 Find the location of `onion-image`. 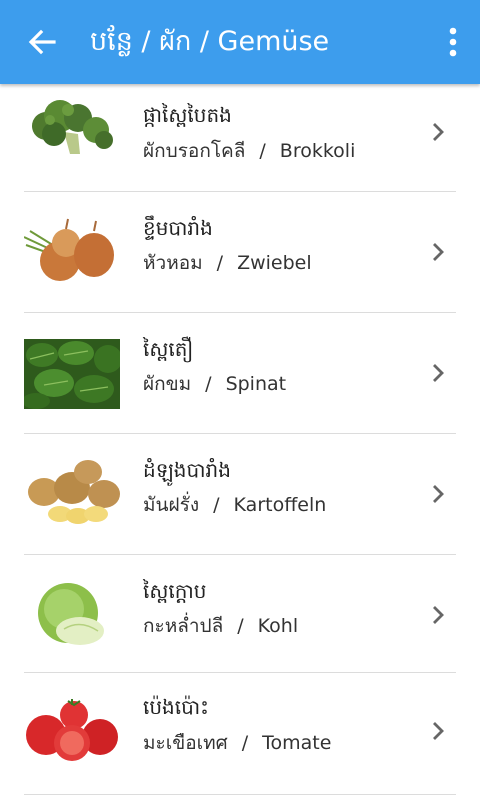

onion-image is located at coordinates (72, 252).